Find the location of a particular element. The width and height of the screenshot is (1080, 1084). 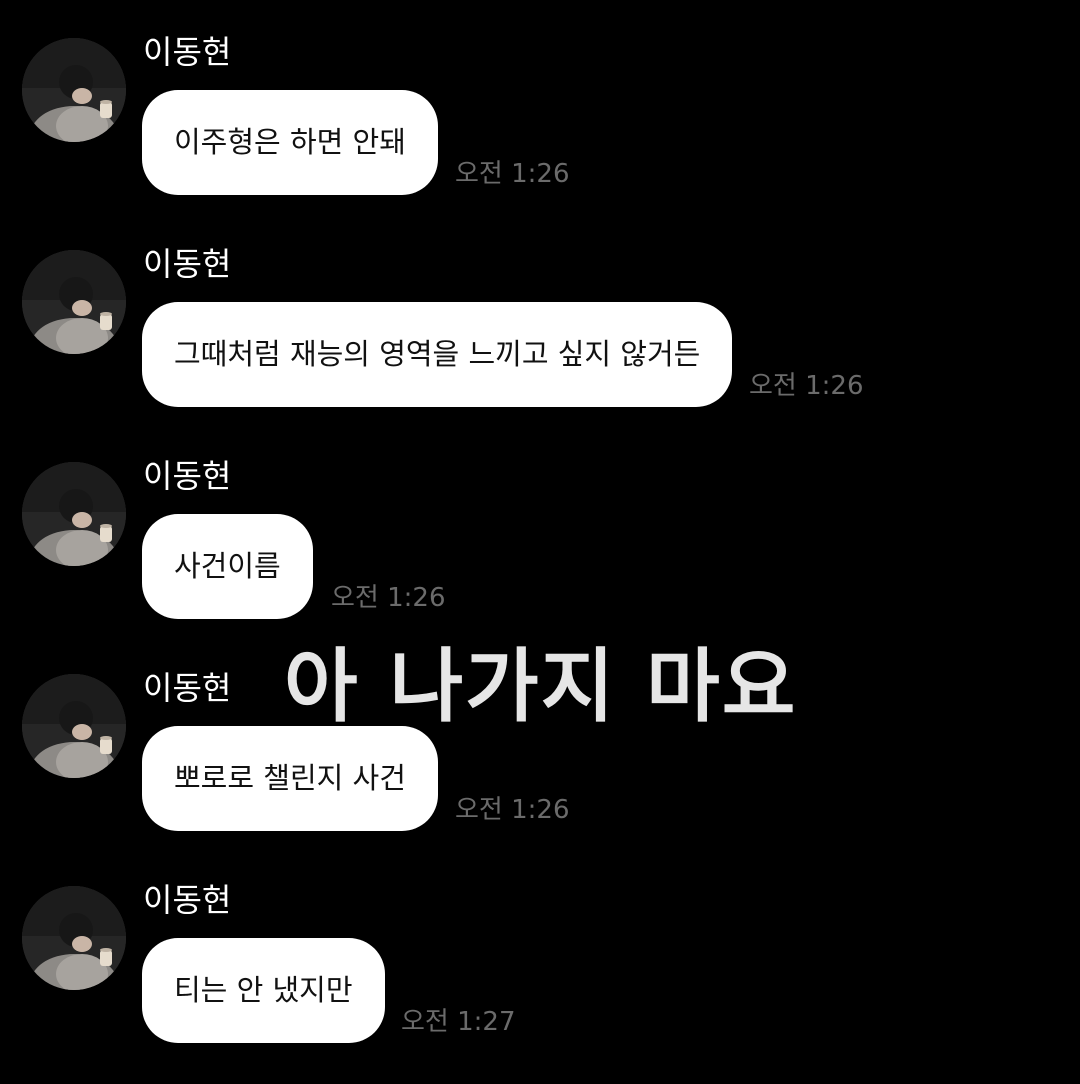

message-time: 오전 1:27 is located at coordinates (458, 1022).